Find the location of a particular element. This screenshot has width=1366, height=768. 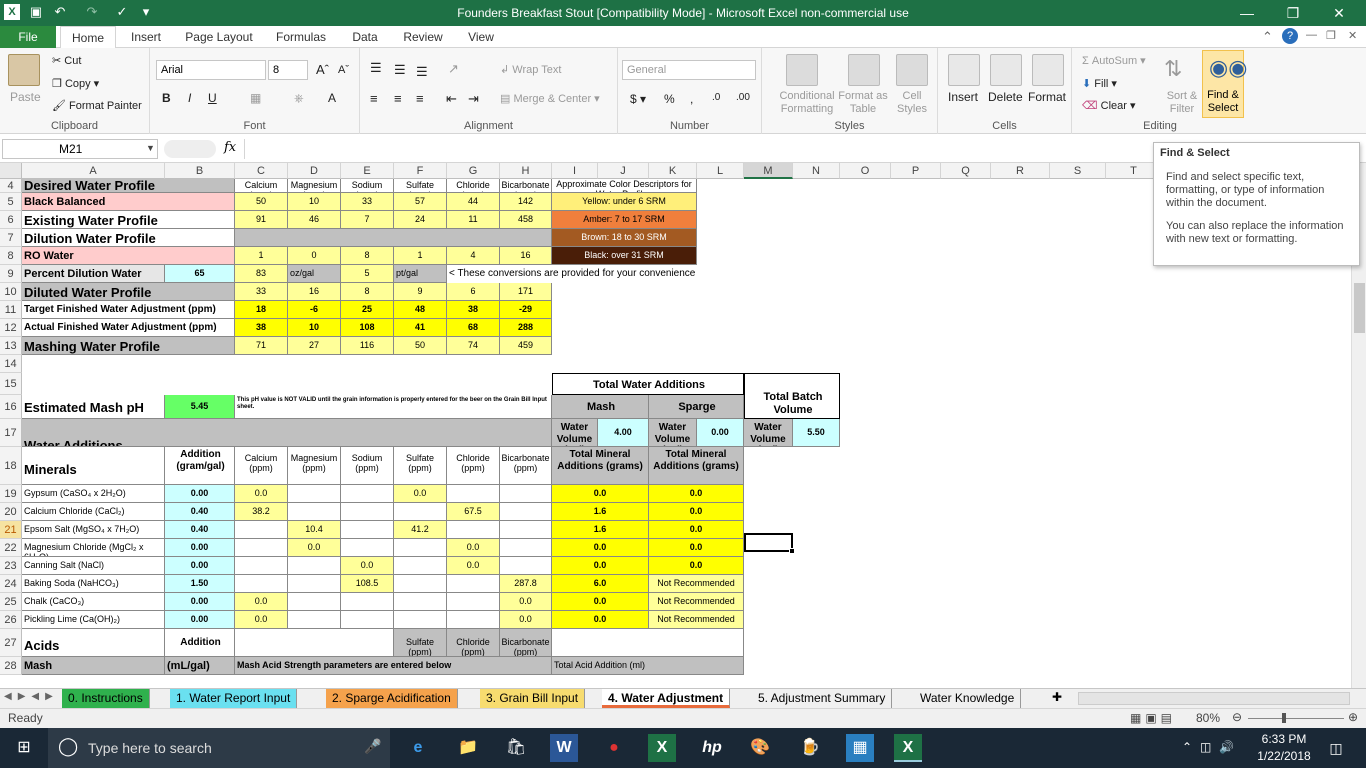

zoom-slider-thumb is located at coordinates (1284, 718).